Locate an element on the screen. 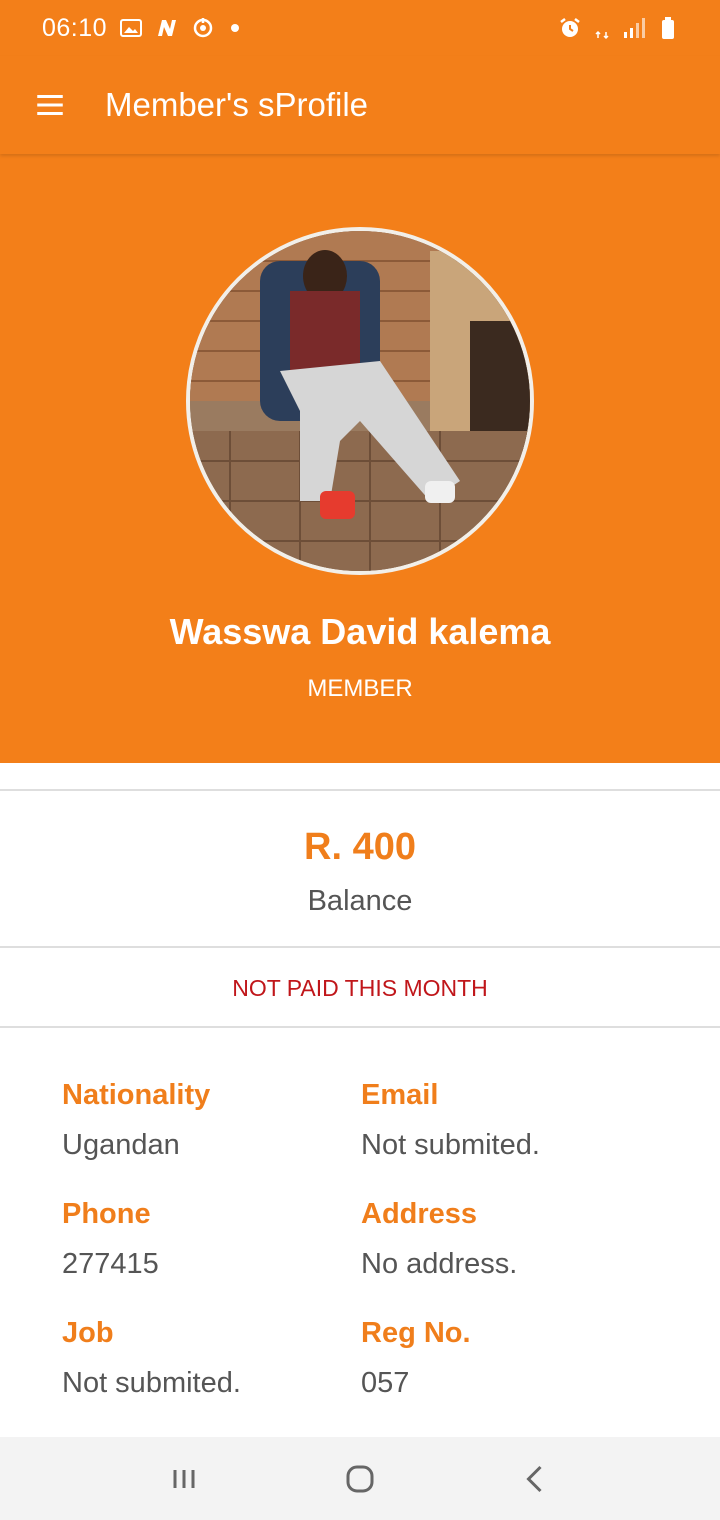  recent-apps-icon is located at coordinates (184, 1478).